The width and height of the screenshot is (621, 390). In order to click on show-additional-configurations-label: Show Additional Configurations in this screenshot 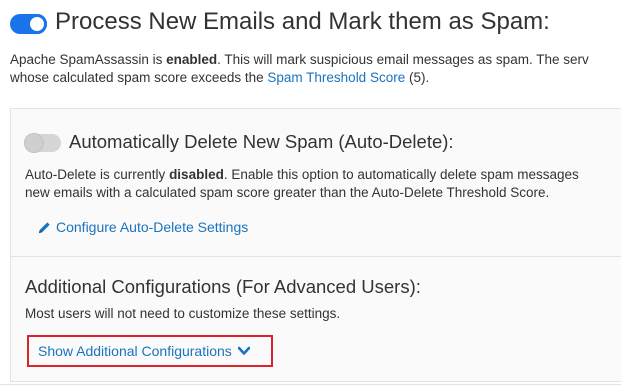, I will do `click(135, 351)`.